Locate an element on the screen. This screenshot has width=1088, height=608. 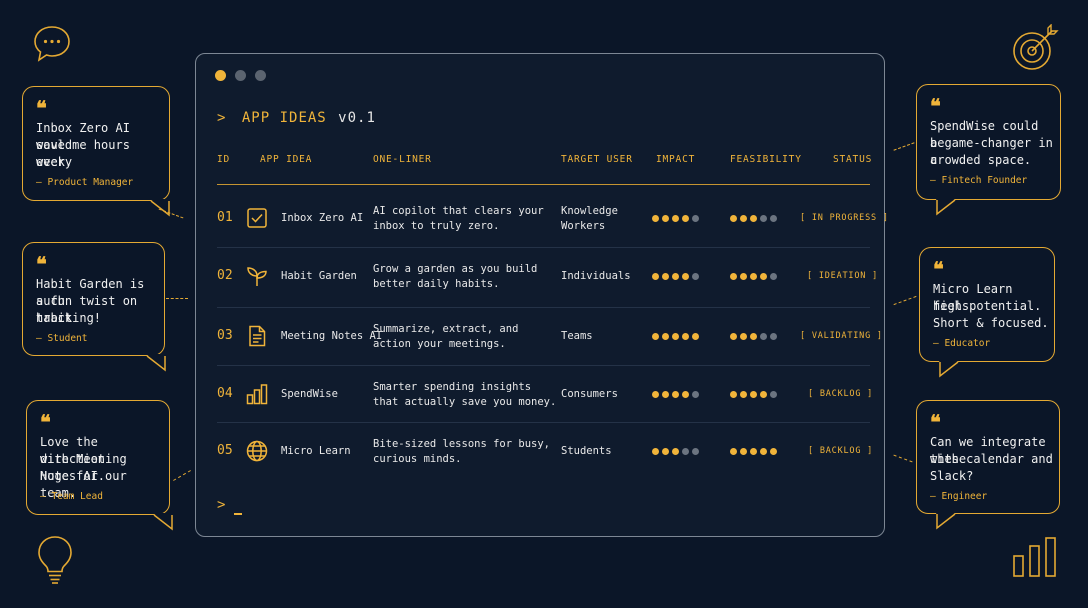
target-user-line-1: Individuals is located at coordinates (596, 276).